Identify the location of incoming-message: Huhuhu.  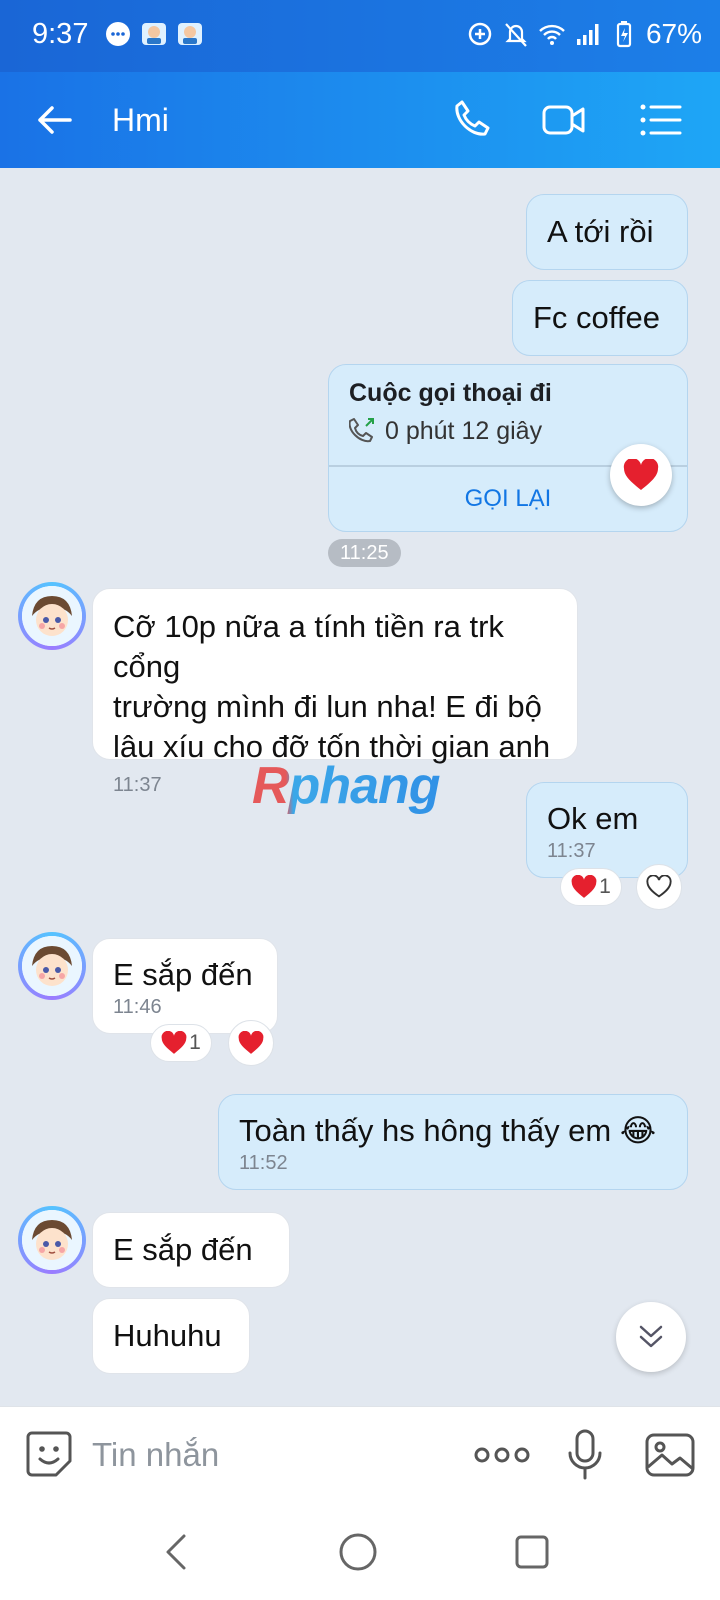
(171, 1336).